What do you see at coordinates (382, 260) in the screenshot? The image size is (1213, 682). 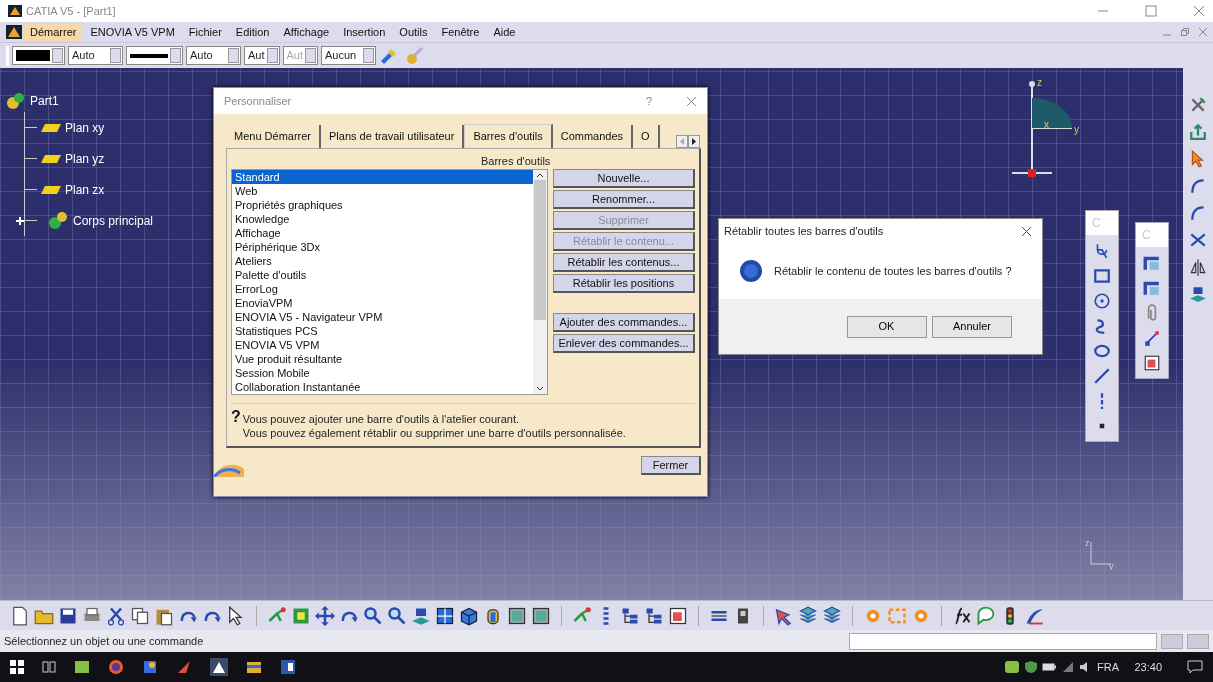 I see `list-item: Ateliers` at bounding box center [382, 260].